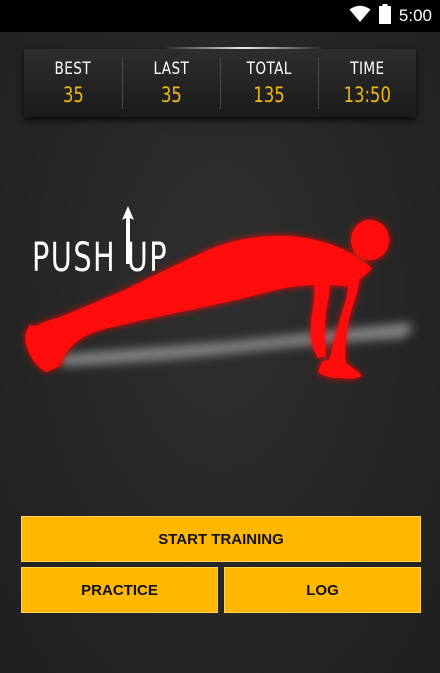  Describe the element at coordinates (221, 539) in the screenshot. I see `start-training-button: START TRAINING` at that location.